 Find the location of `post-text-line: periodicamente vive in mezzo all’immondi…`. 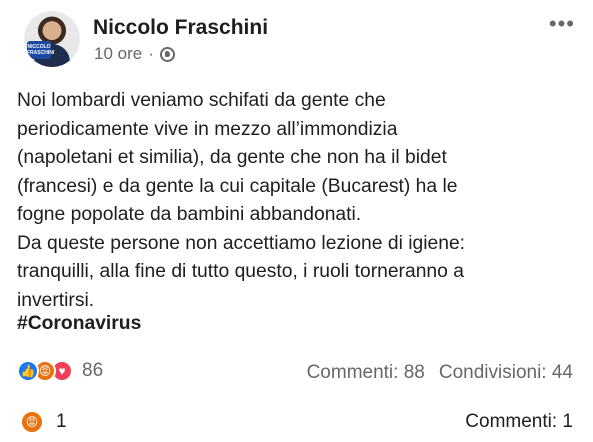

post-text-line: periodicamente vive in mezzo all’immondi… is located at coordinates (207, 129).